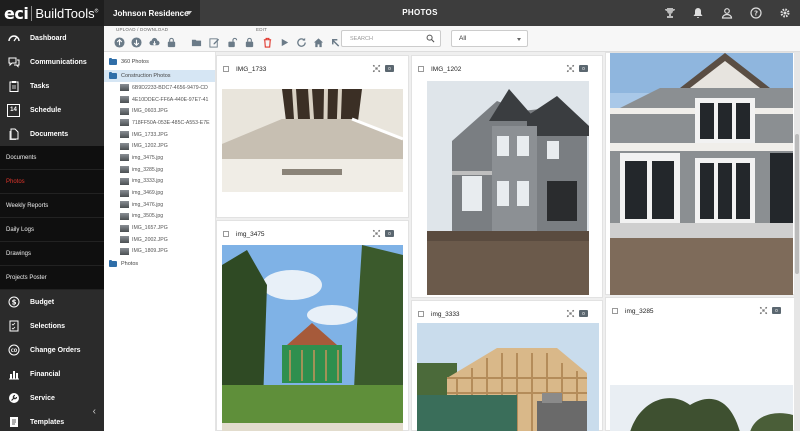 The width and height of the screenshot is (800, 431). Describe the element at coordinates (52, 182) in the screenshot. I see `sidebar-subitem-photos: Photos` at that location.